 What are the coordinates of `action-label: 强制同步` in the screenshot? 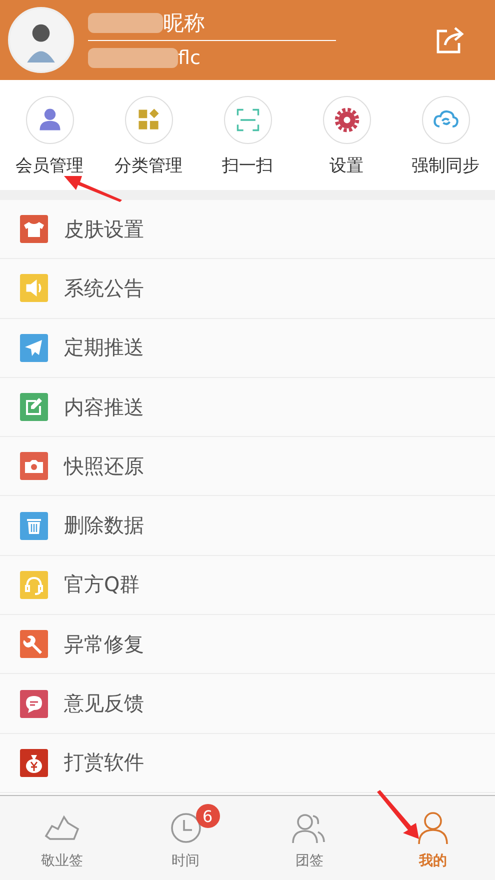 It's located at (446, 166).